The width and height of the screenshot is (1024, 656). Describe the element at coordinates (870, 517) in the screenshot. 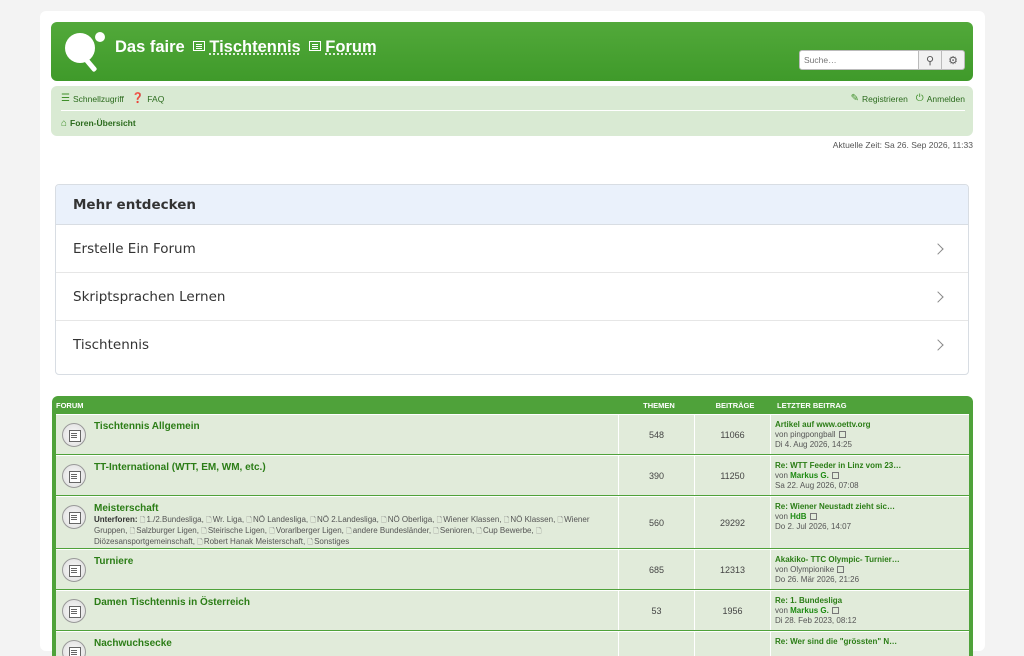

I see `last-post-author-line: von HdB` at that location.